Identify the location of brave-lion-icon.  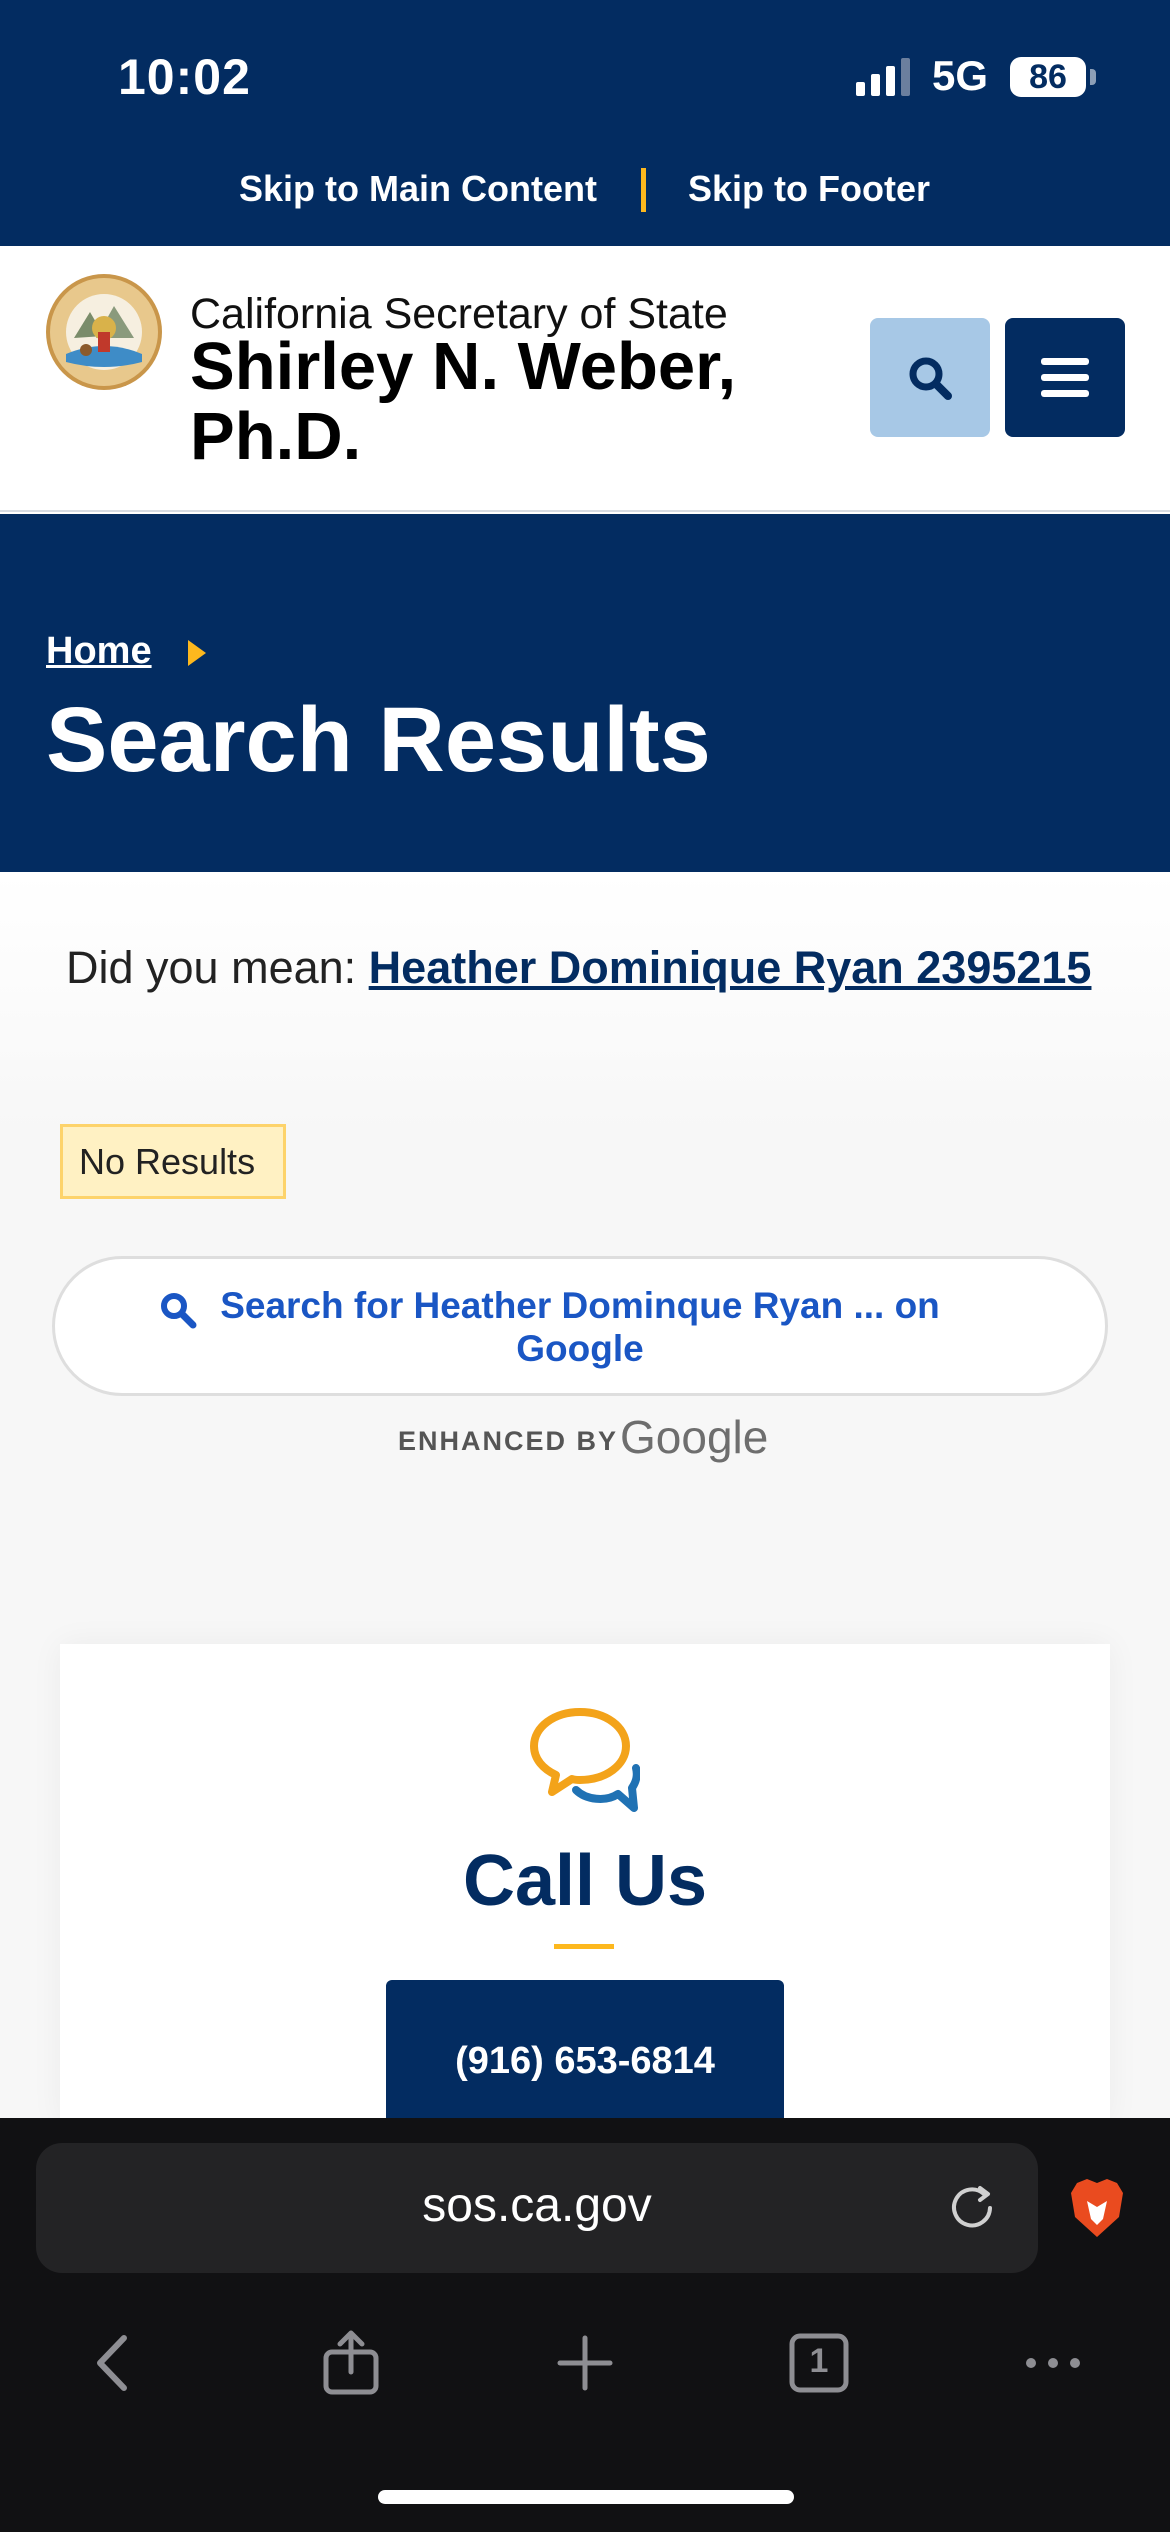
(1097, 2208).